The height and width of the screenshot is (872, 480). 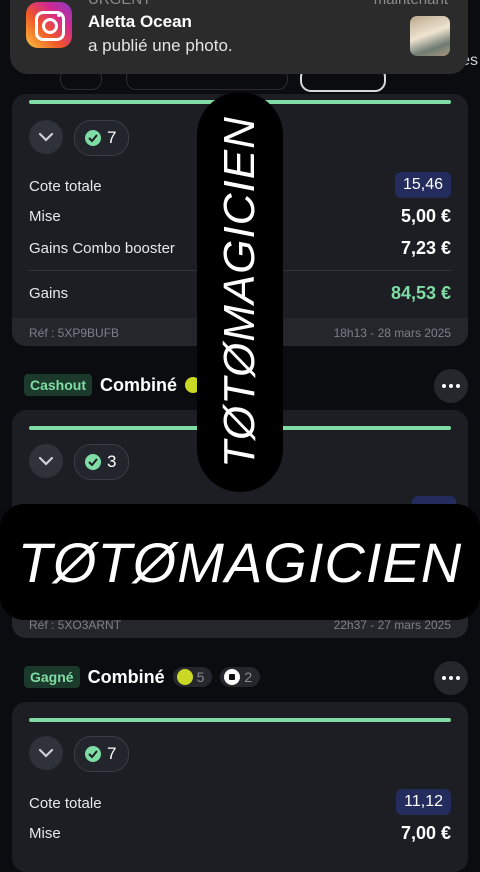 I want to click on football-icon, so click(x=232, y=677).